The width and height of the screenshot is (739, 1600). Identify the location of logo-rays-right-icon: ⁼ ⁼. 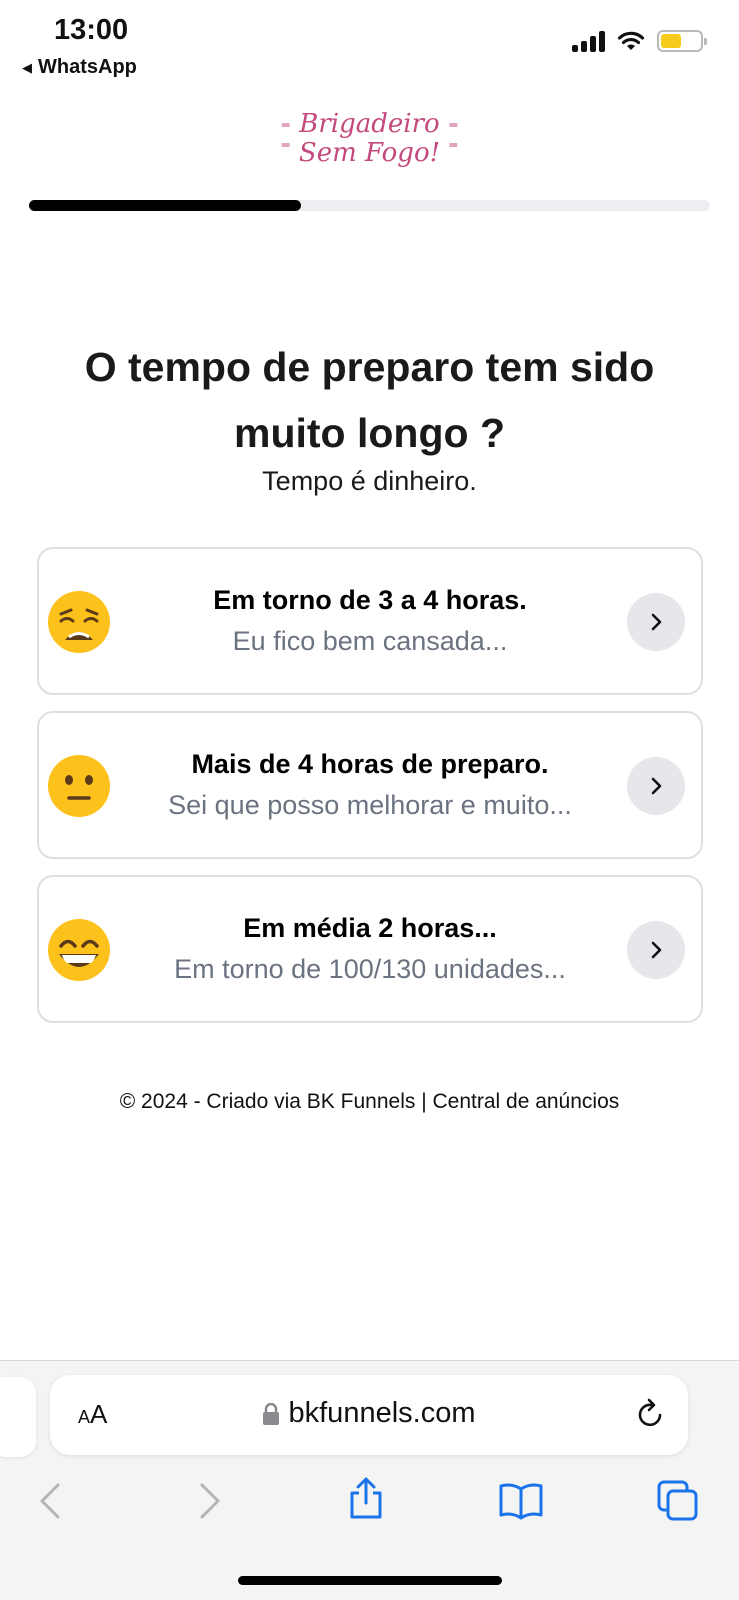
(453, 139).